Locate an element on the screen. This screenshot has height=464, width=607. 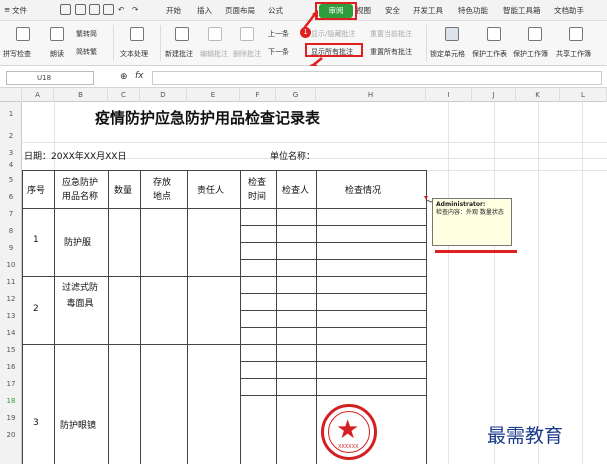
comment-connector is located at coordinates (428, 199).